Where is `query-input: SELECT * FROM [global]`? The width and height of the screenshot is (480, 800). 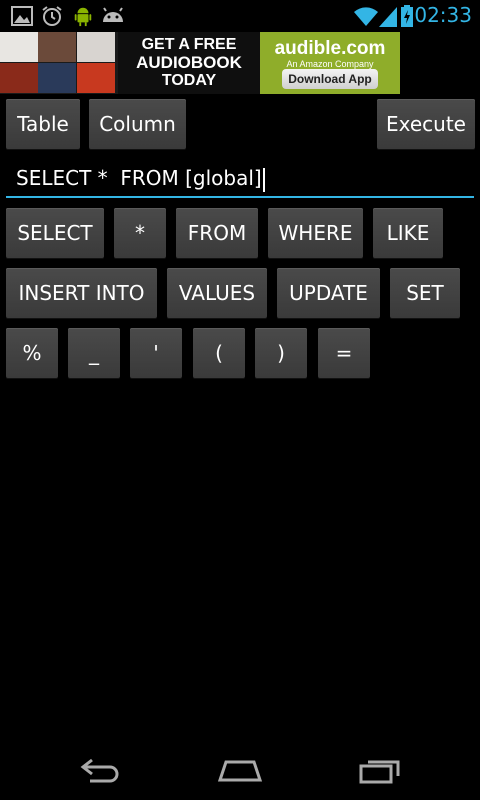 query-input: SELECT * FROM [global] is located at coordinates (240, 179).